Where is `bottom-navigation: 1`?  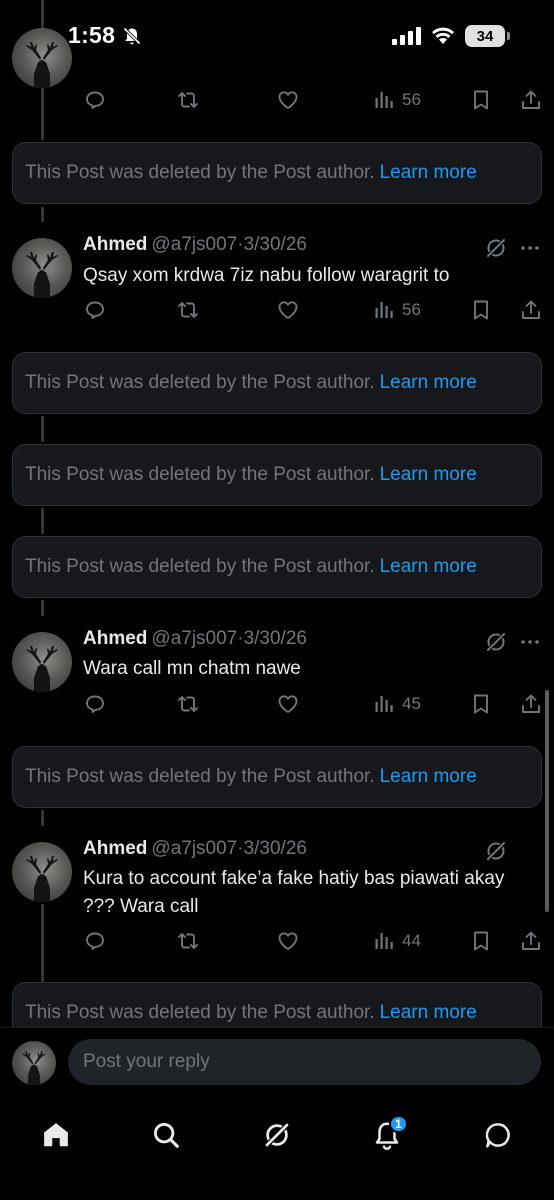
bottom-navigation: 1 is located at coordinates (277, 1147).